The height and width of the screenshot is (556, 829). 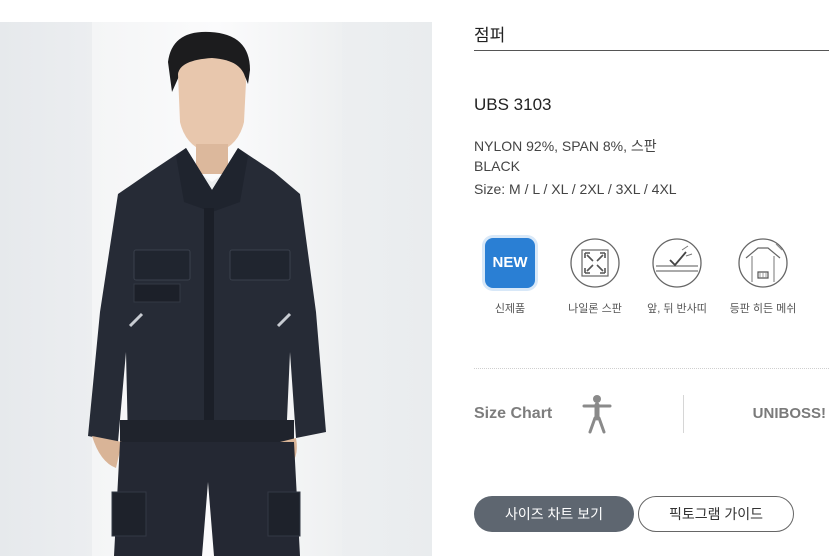 I want to click on back-mesh-icon, so click(x=763, y=263).